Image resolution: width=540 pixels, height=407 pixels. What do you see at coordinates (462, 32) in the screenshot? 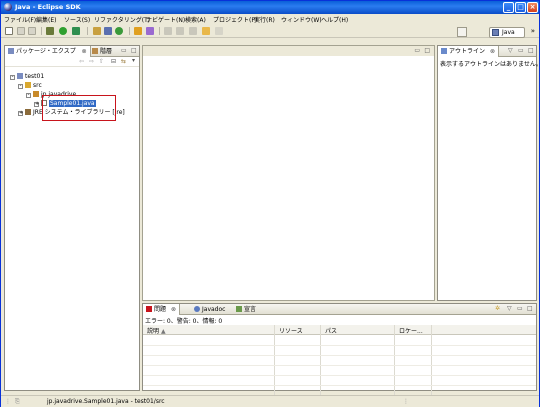
I see `open-perspective-icon` at bounding box center [462, 32].